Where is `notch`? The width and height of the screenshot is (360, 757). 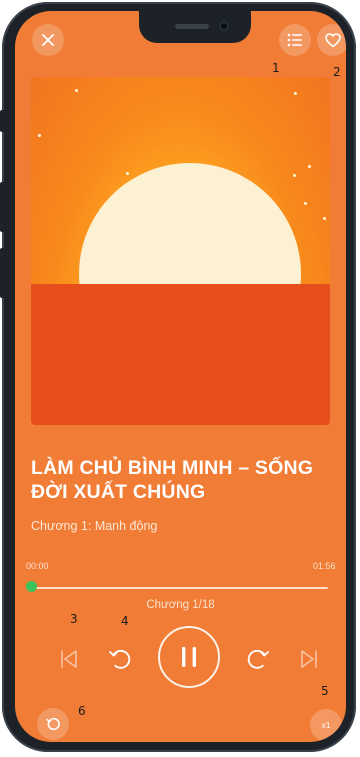 notch is located at coordinates (195, 27).